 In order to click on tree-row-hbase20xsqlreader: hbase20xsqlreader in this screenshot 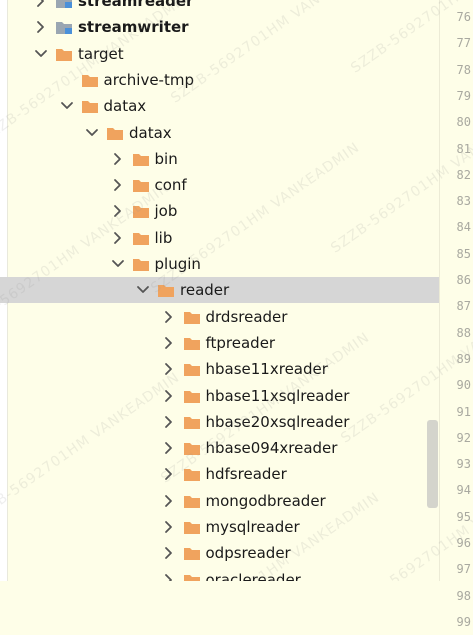, I will do `click(219, 422)`.